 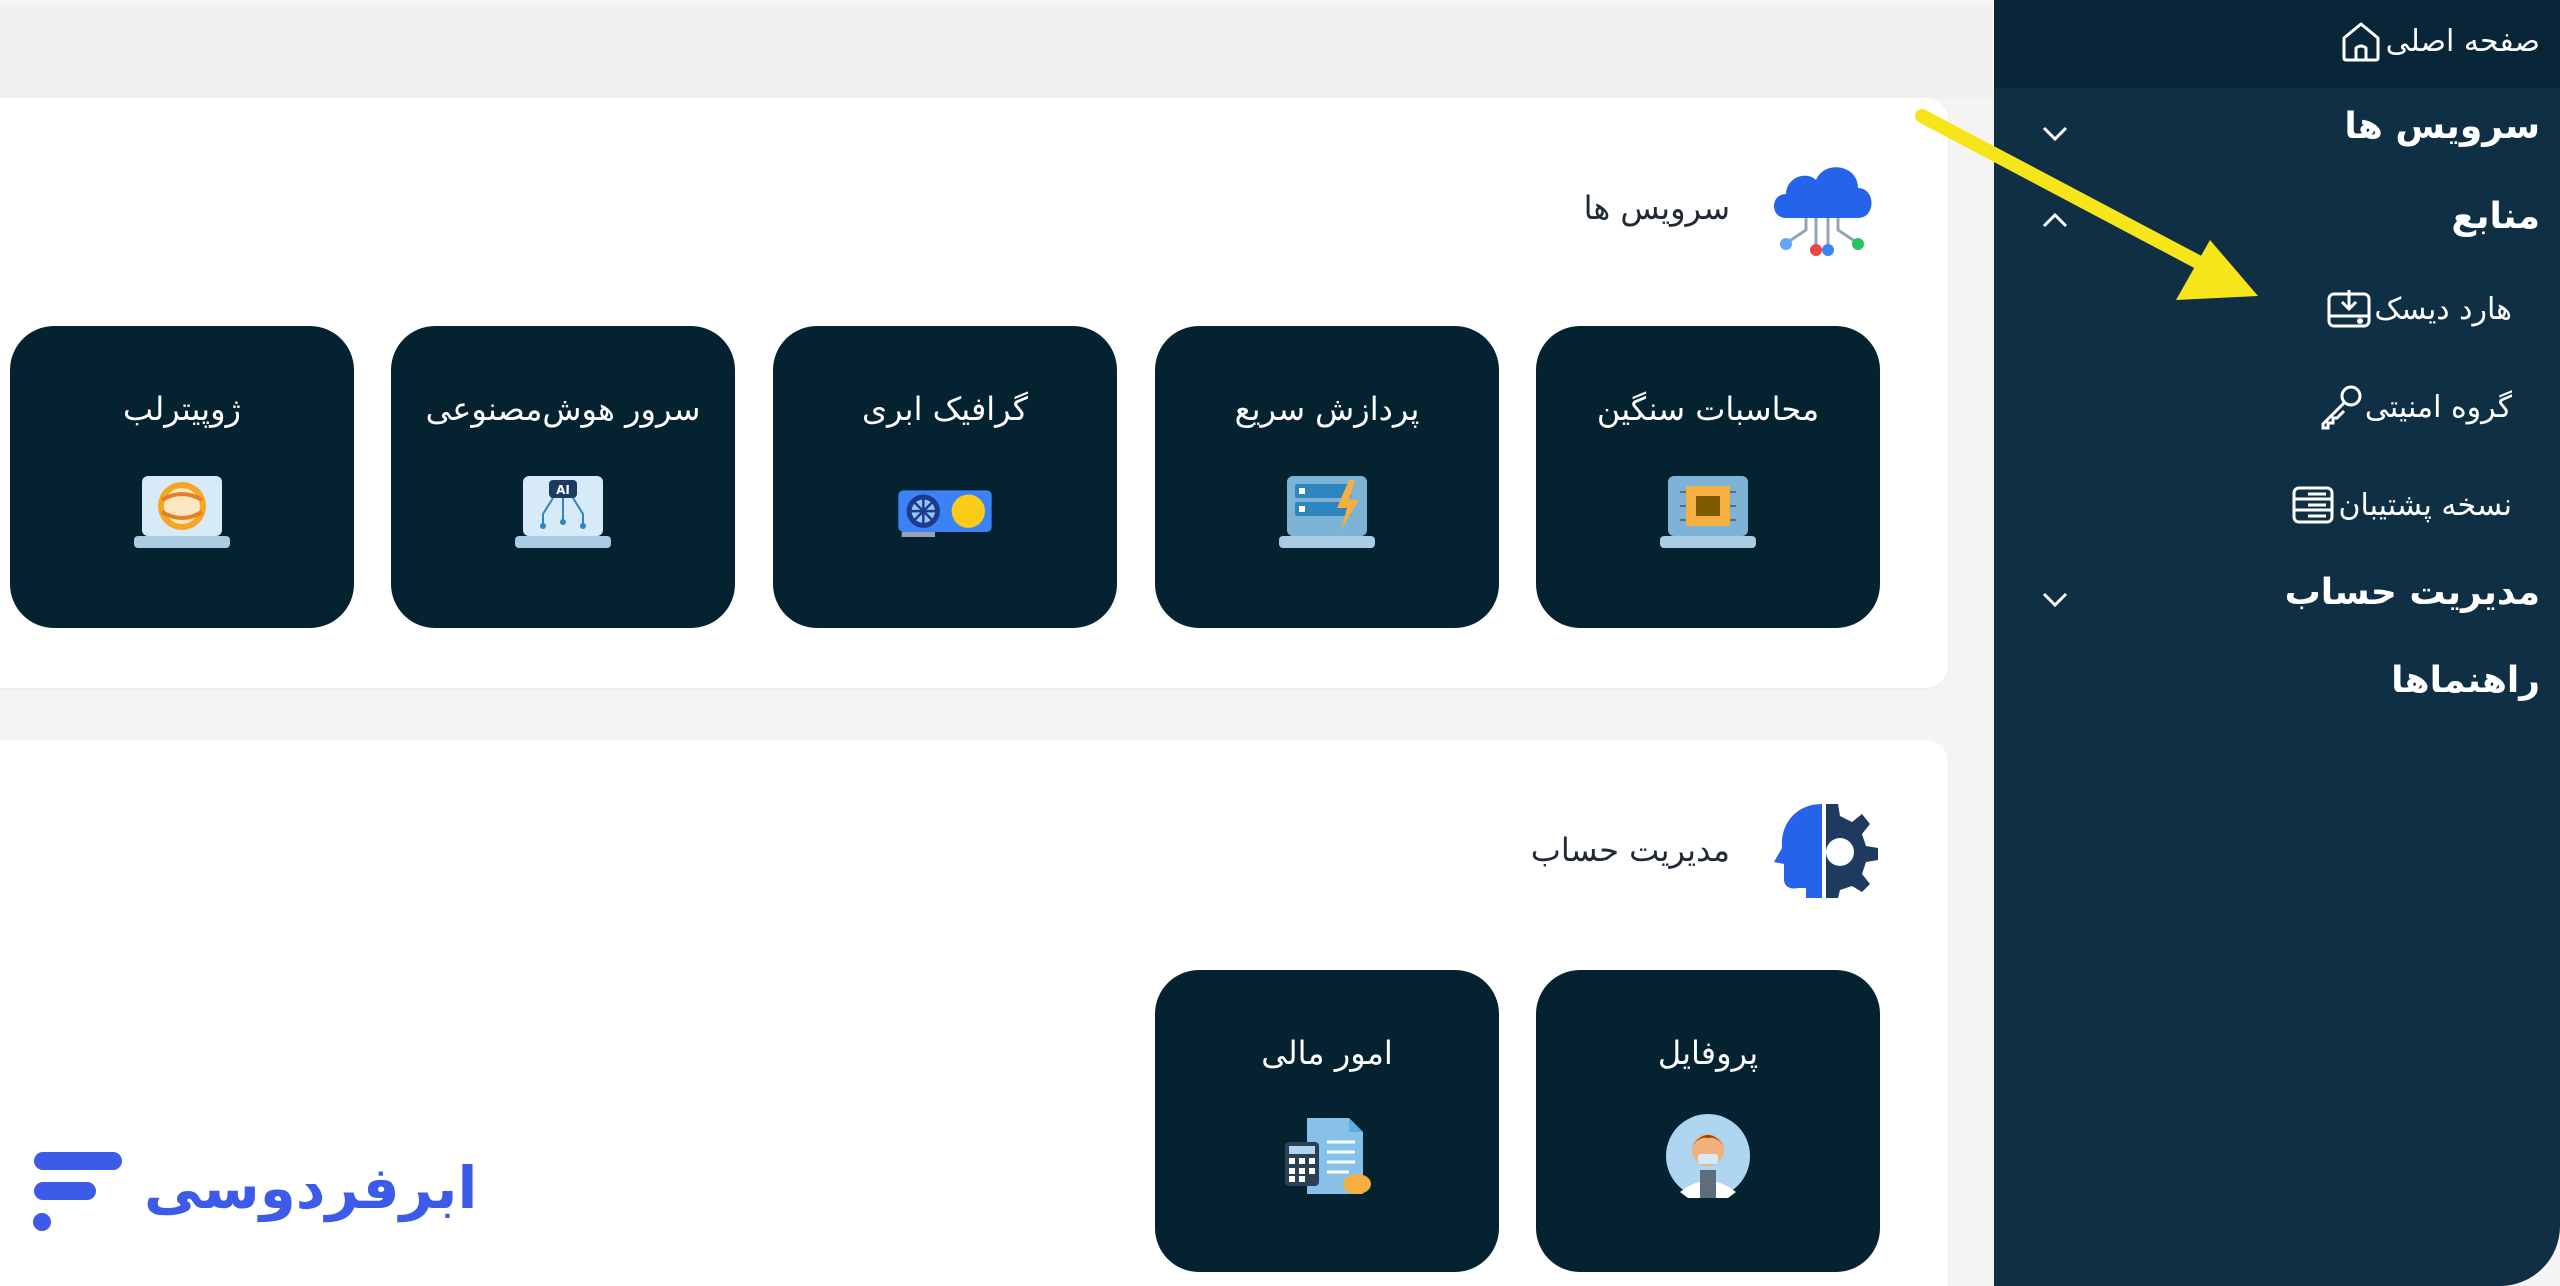 What do you see at coordinates (311, 1188) in the screenshot?
I see `brand-name: ابرفردوسی` at bounding box center [311, 1188].